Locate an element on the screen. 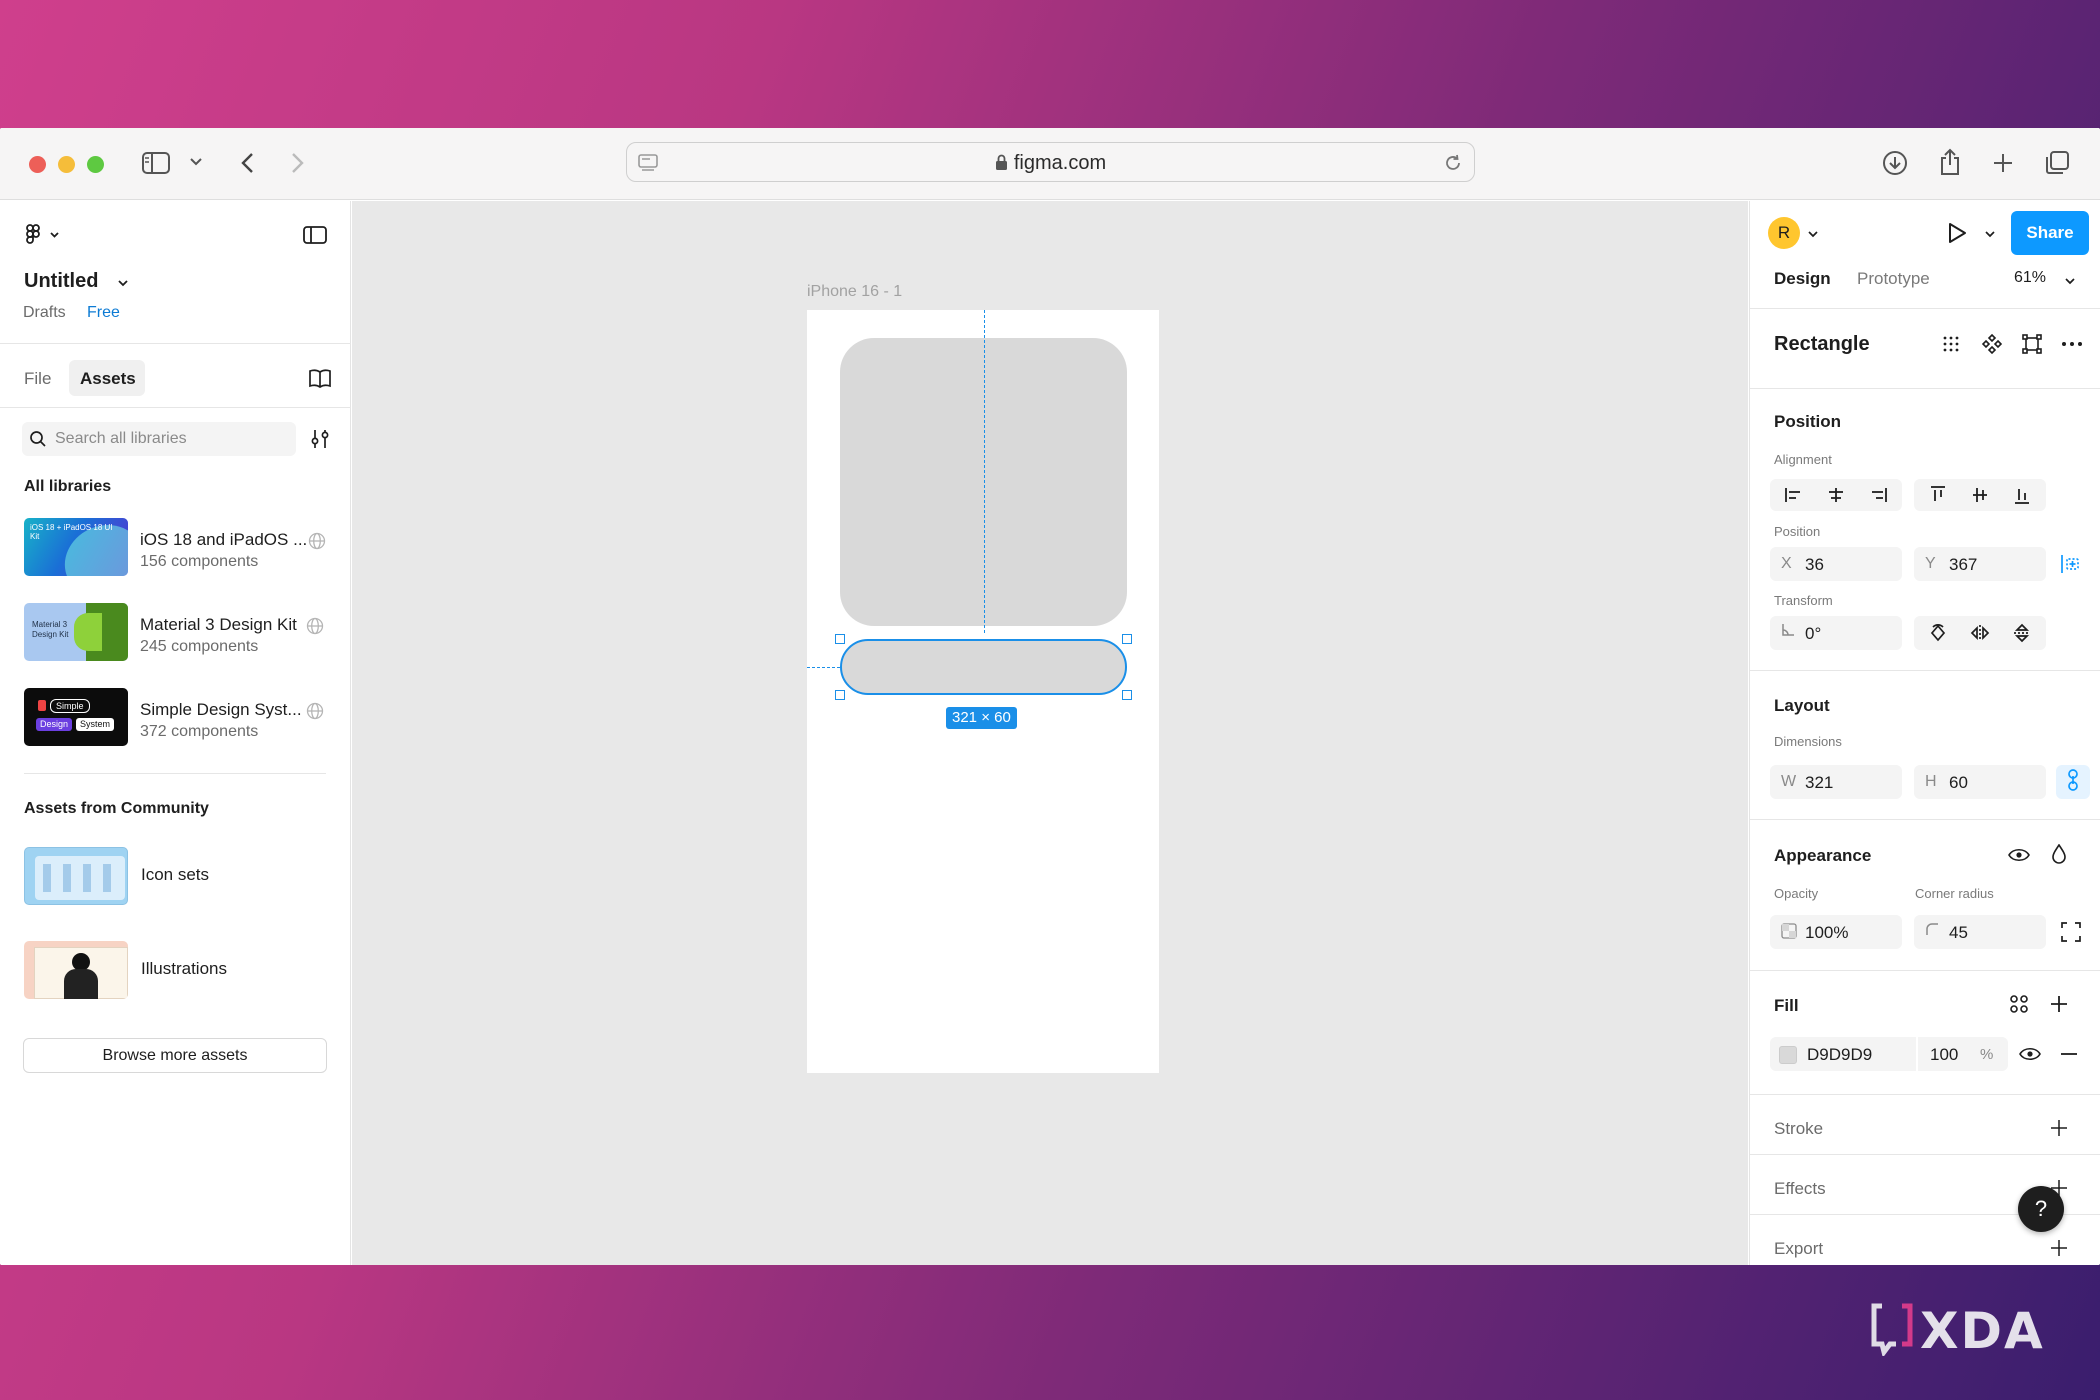 Image resolution: width=2100 pixels, height=1400 pixels. filter-sliders-icon is located at coordinates (320, 439).